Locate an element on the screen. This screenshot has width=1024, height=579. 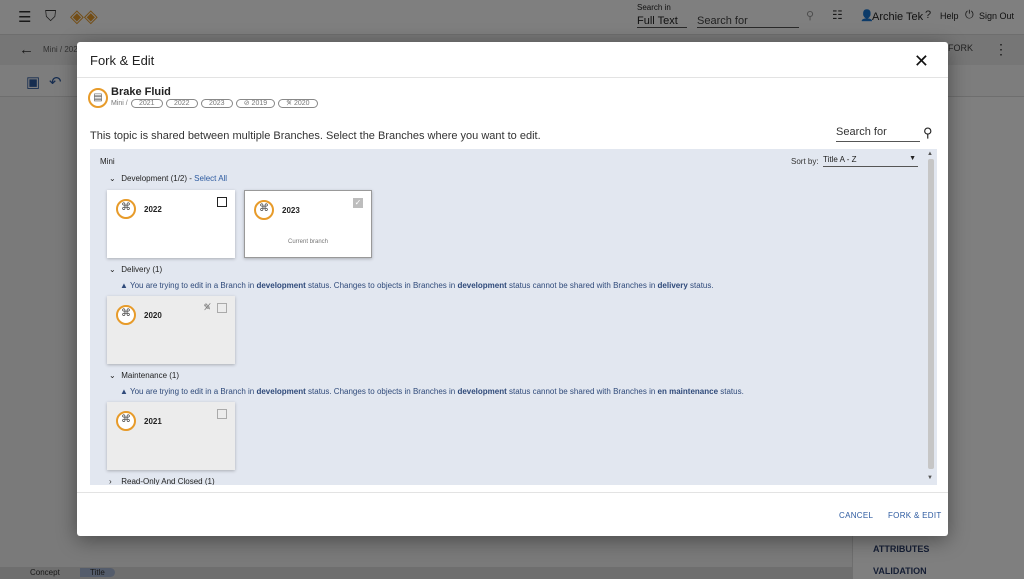
blocked-icon: ⊘ is located at coordinates (247, 103).